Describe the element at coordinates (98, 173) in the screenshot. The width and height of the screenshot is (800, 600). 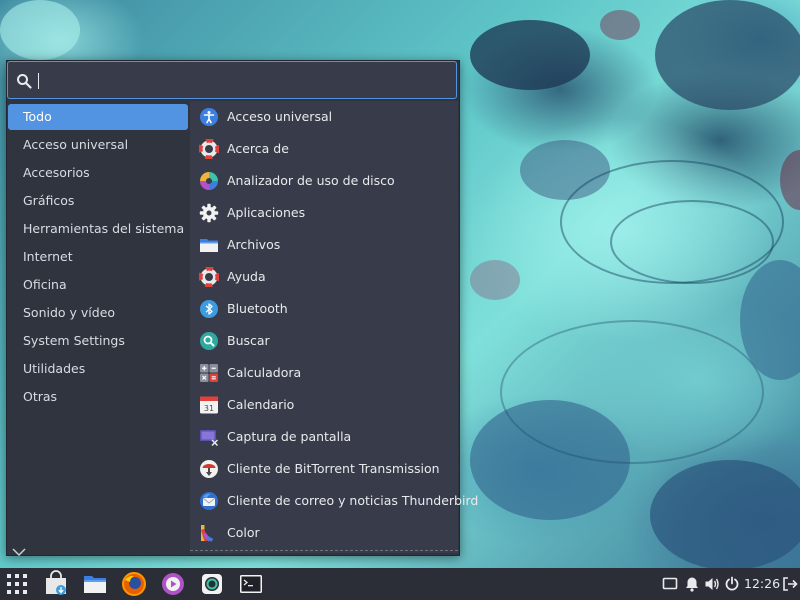
I see `category-accesorios: Accesorios` at that location.